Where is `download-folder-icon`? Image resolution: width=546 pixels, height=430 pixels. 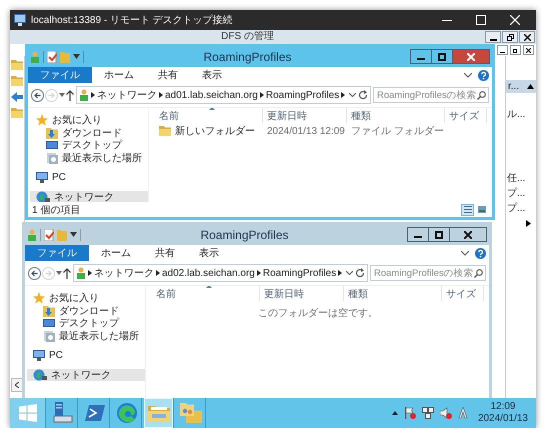 download-folder-icon is located at coordinates (52, 132).